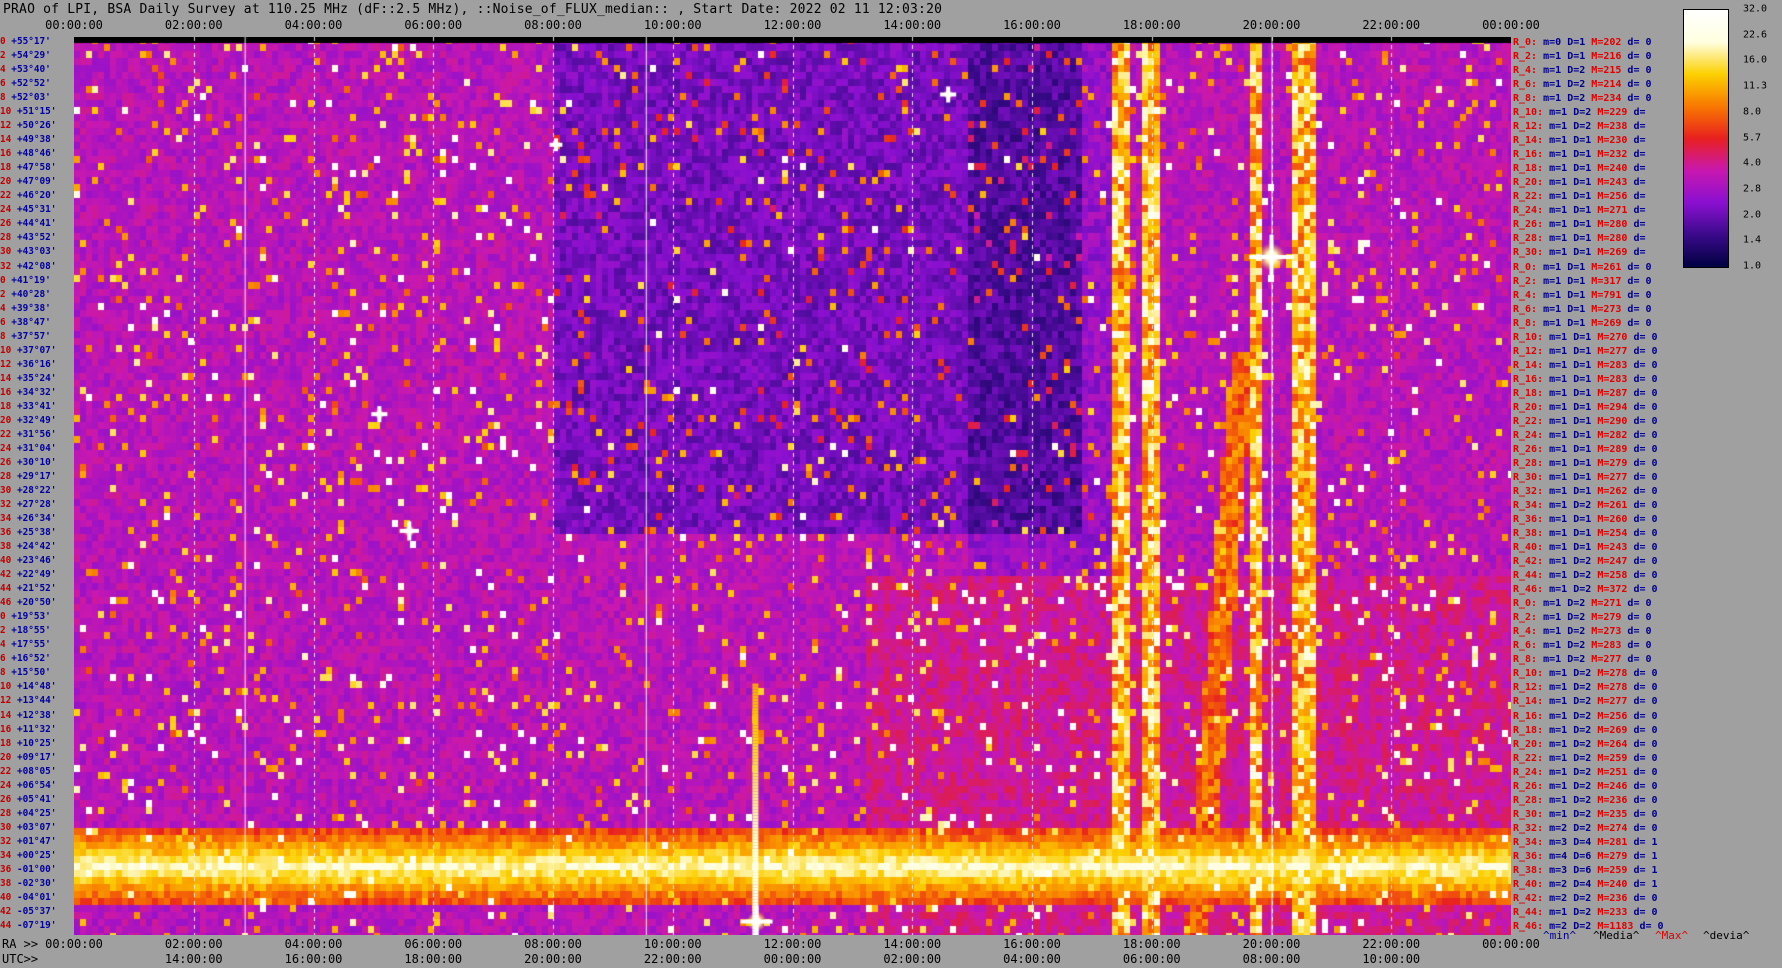 Image resolution: width=1782 pixels, height=968 pixels. I want to click on row-index: 26, so click(8, 462).